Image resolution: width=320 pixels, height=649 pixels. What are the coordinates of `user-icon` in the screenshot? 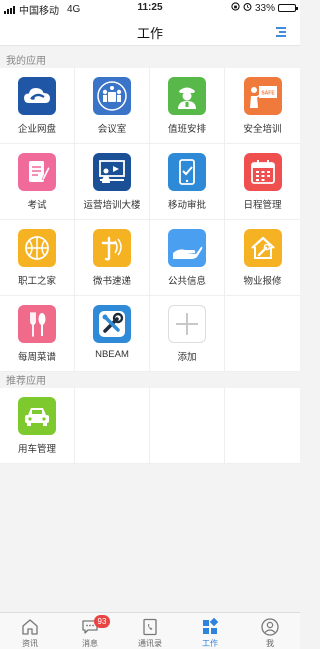 It's located at (270, 627).